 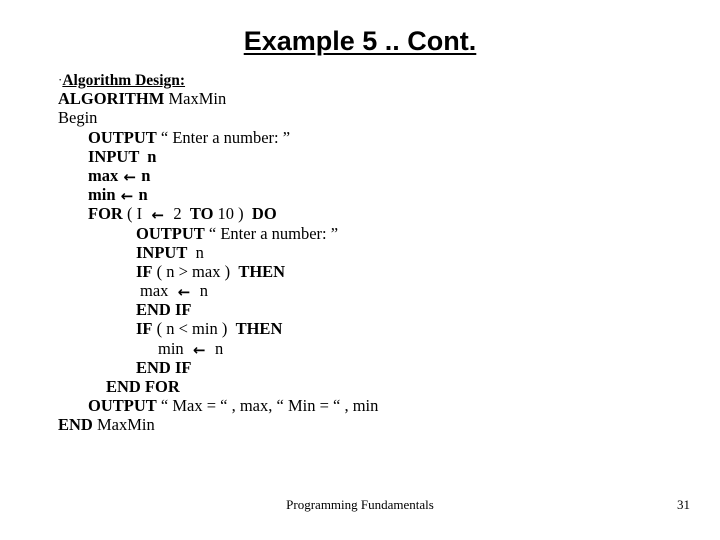 I want to click on page-title-text: Example 5 .. Cont., so click(x=360, y=41).